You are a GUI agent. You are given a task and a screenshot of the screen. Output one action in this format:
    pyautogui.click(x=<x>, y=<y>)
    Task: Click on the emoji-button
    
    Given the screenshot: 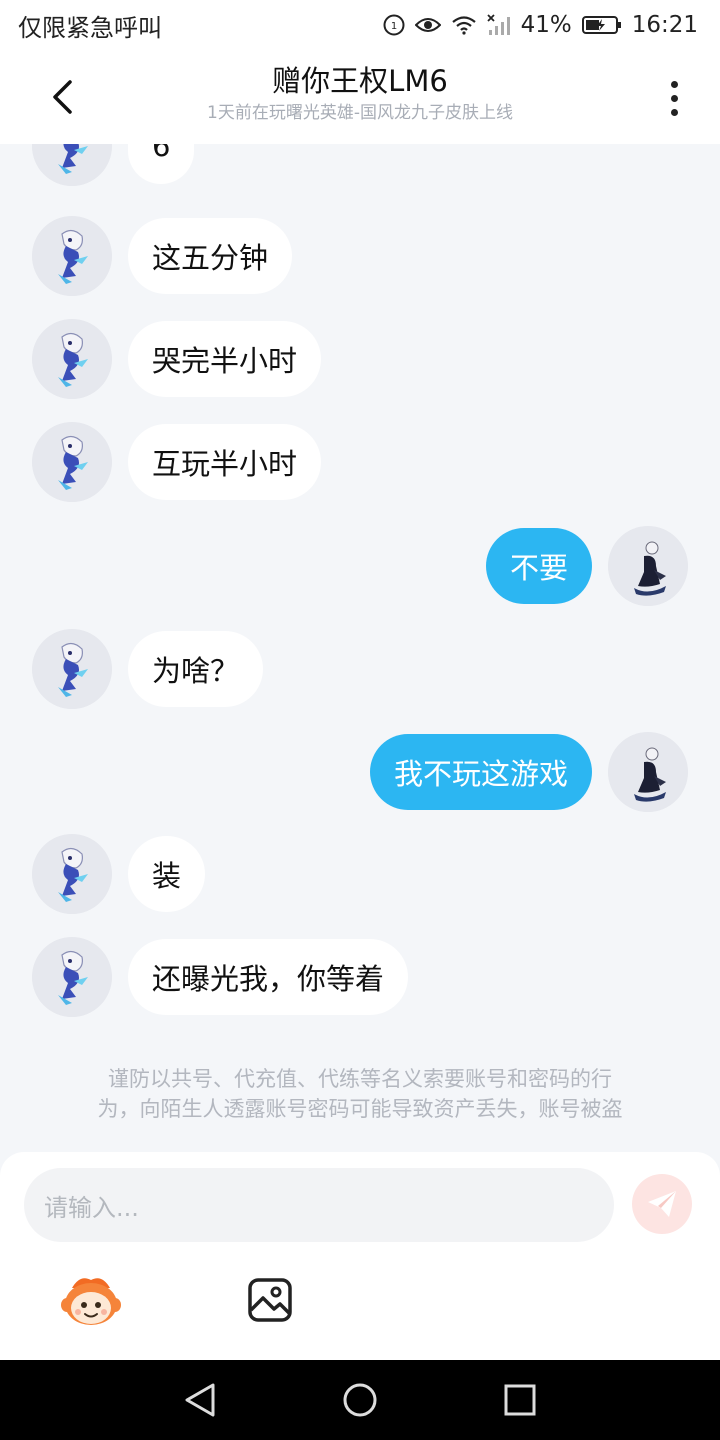 What is the action you would take?
    pyautogui.click(x=91, y=1300)
    